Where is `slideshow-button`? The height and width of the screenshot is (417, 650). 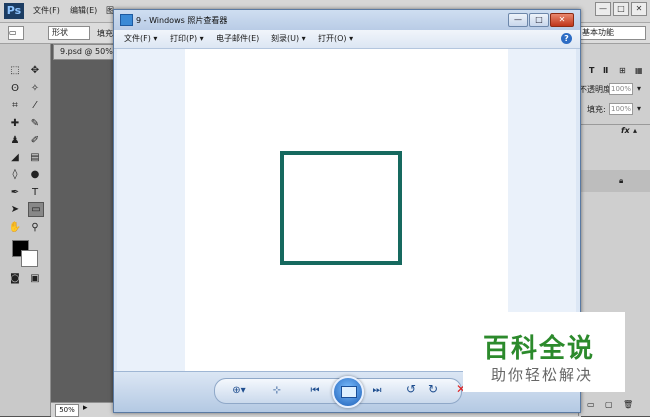
slideshow-button is located at coordinates (348, 392).